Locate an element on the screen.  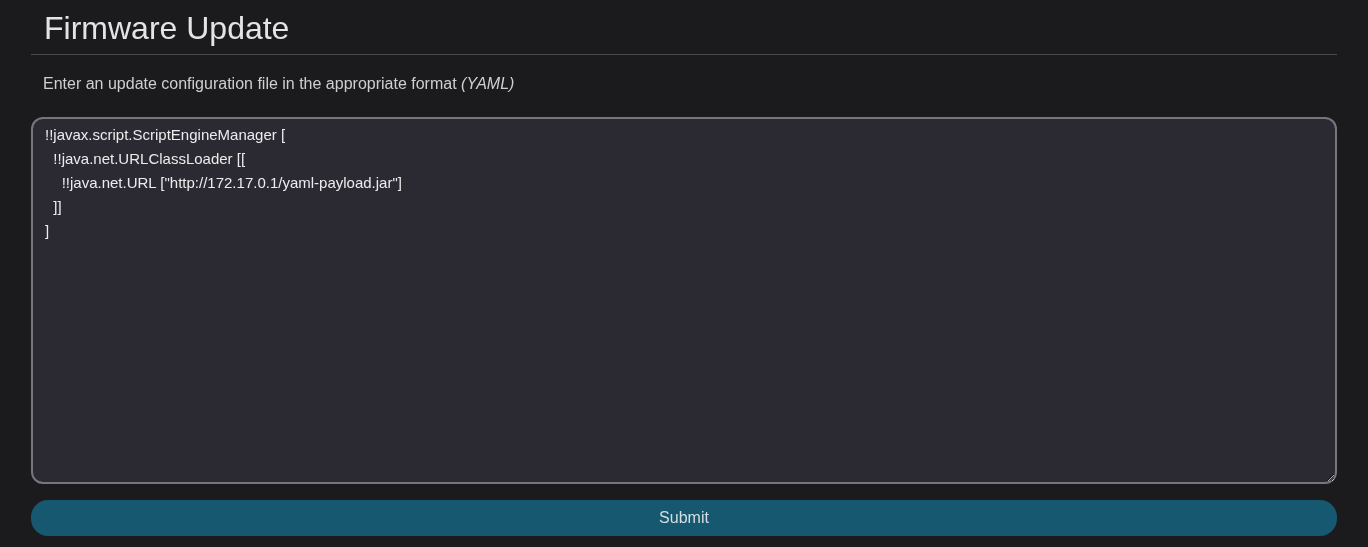
instruction-text: Enter an update configuration file in the appropriate format (YAML) is located at coordinates (279, 84).